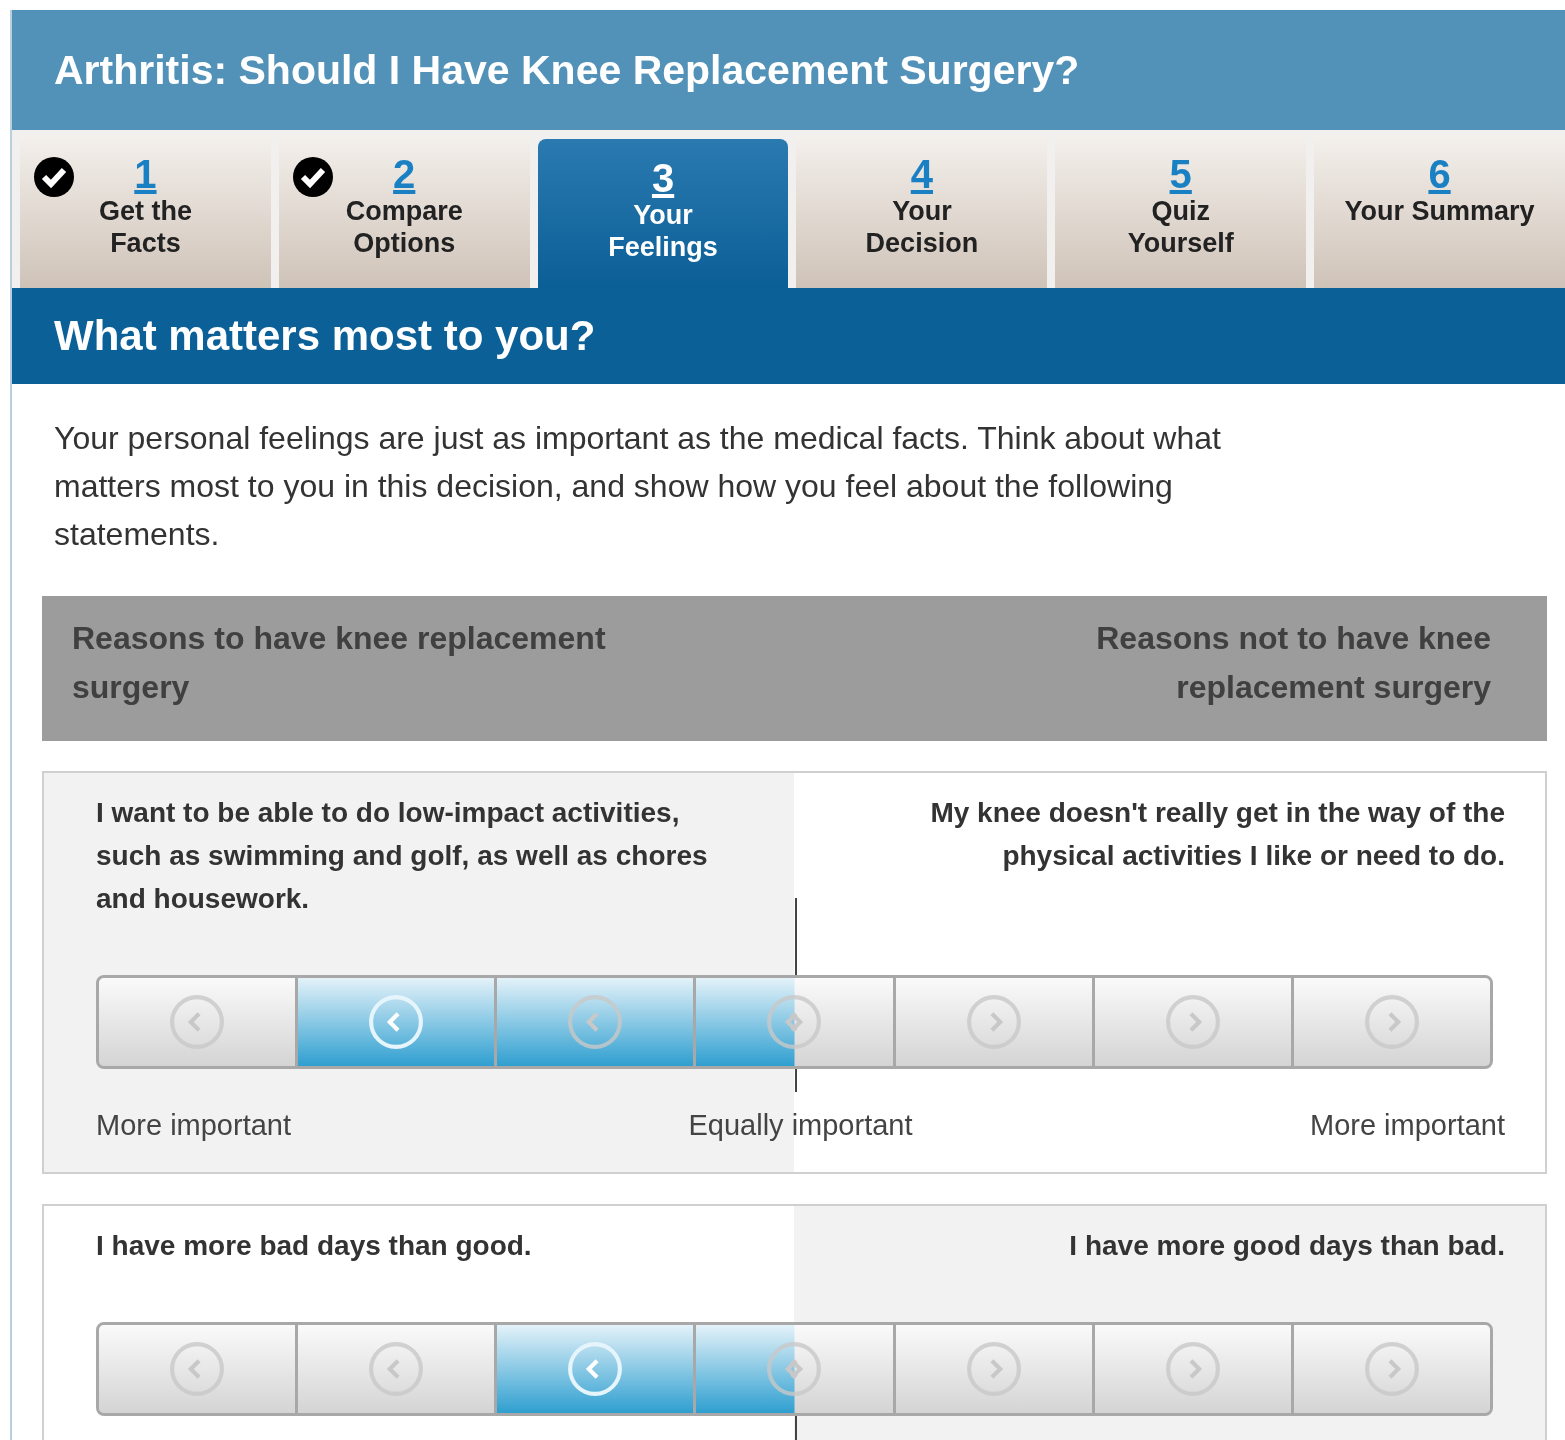 The image size is (1565, 1440). What do you see at coordinates (1286, 1246) in the screenshot?
I see `statement-text: I have more good days than bad.` at bounding box center [1286, 1246].